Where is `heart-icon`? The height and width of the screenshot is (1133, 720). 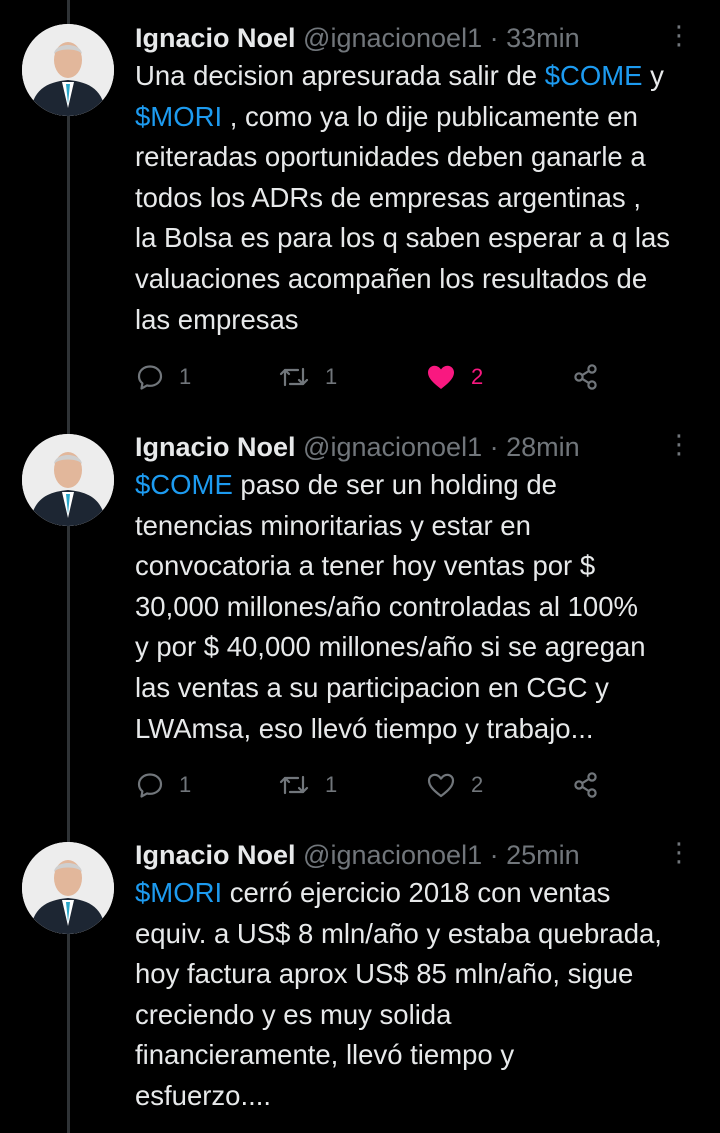
heart-icon is located at coordinates (441, 377).